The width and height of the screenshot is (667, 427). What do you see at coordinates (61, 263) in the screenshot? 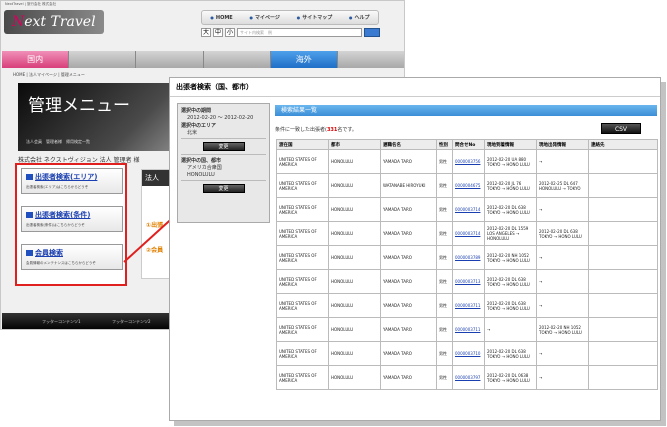
I see `member-search-desc: 会員情報のメンテナンスはこちらからどうぞ` at bounding box center [61, 263].